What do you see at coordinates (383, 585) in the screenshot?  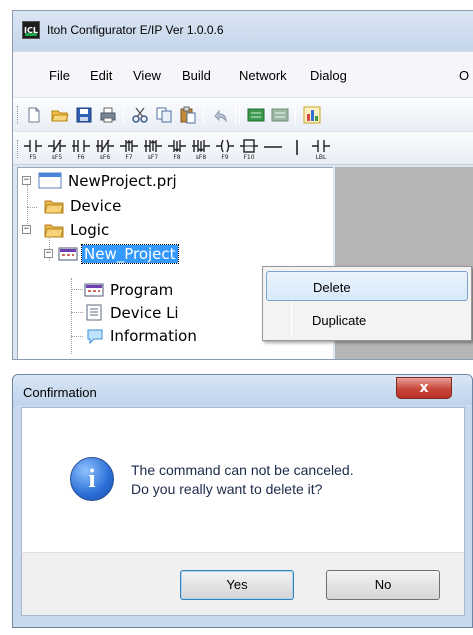 I see `no-button: No` at bounding box center [383, 585].